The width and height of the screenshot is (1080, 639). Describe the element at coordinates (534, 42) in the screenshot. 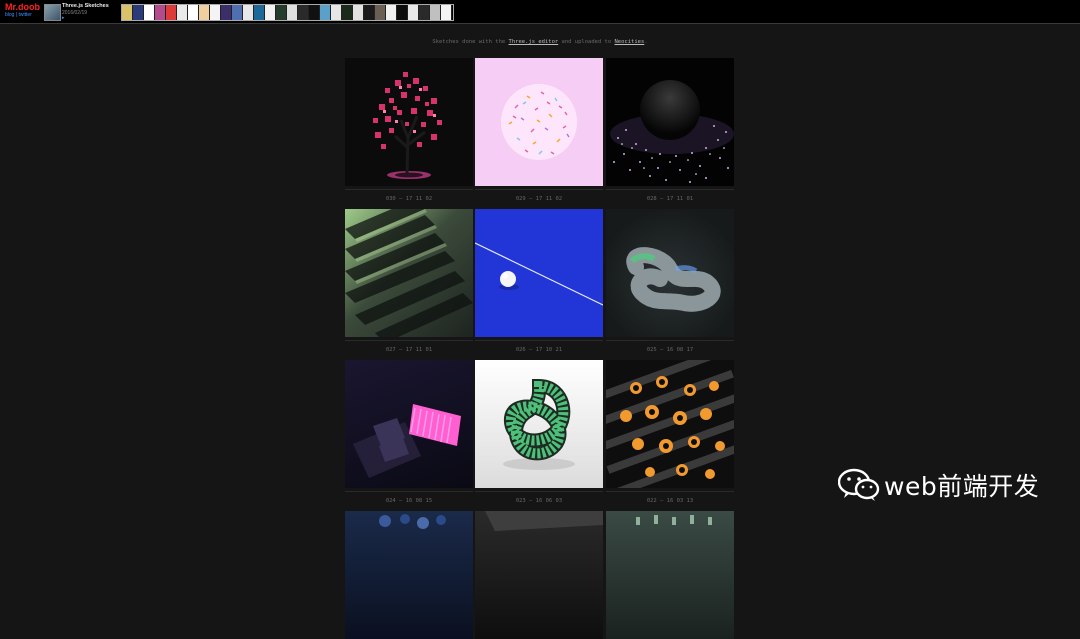

I see `threejs-editor-link: Three.js editor` at that location.